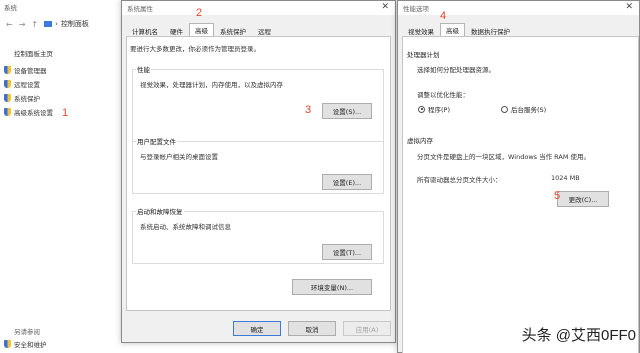 The image size is (640, 353). I want to click on user-profiles-desc: 与登录帐户相关的桌面设置, so click(179, 157).